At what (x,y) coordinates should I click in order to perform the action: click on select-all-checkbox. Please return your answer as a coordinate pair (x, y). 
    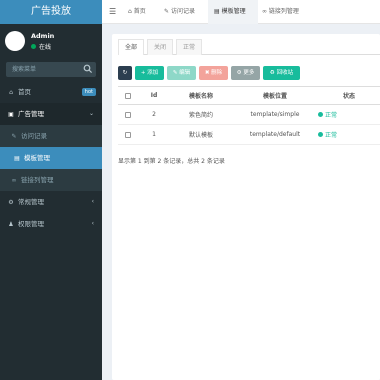
    Looking at the image, I should click on (128, 95).